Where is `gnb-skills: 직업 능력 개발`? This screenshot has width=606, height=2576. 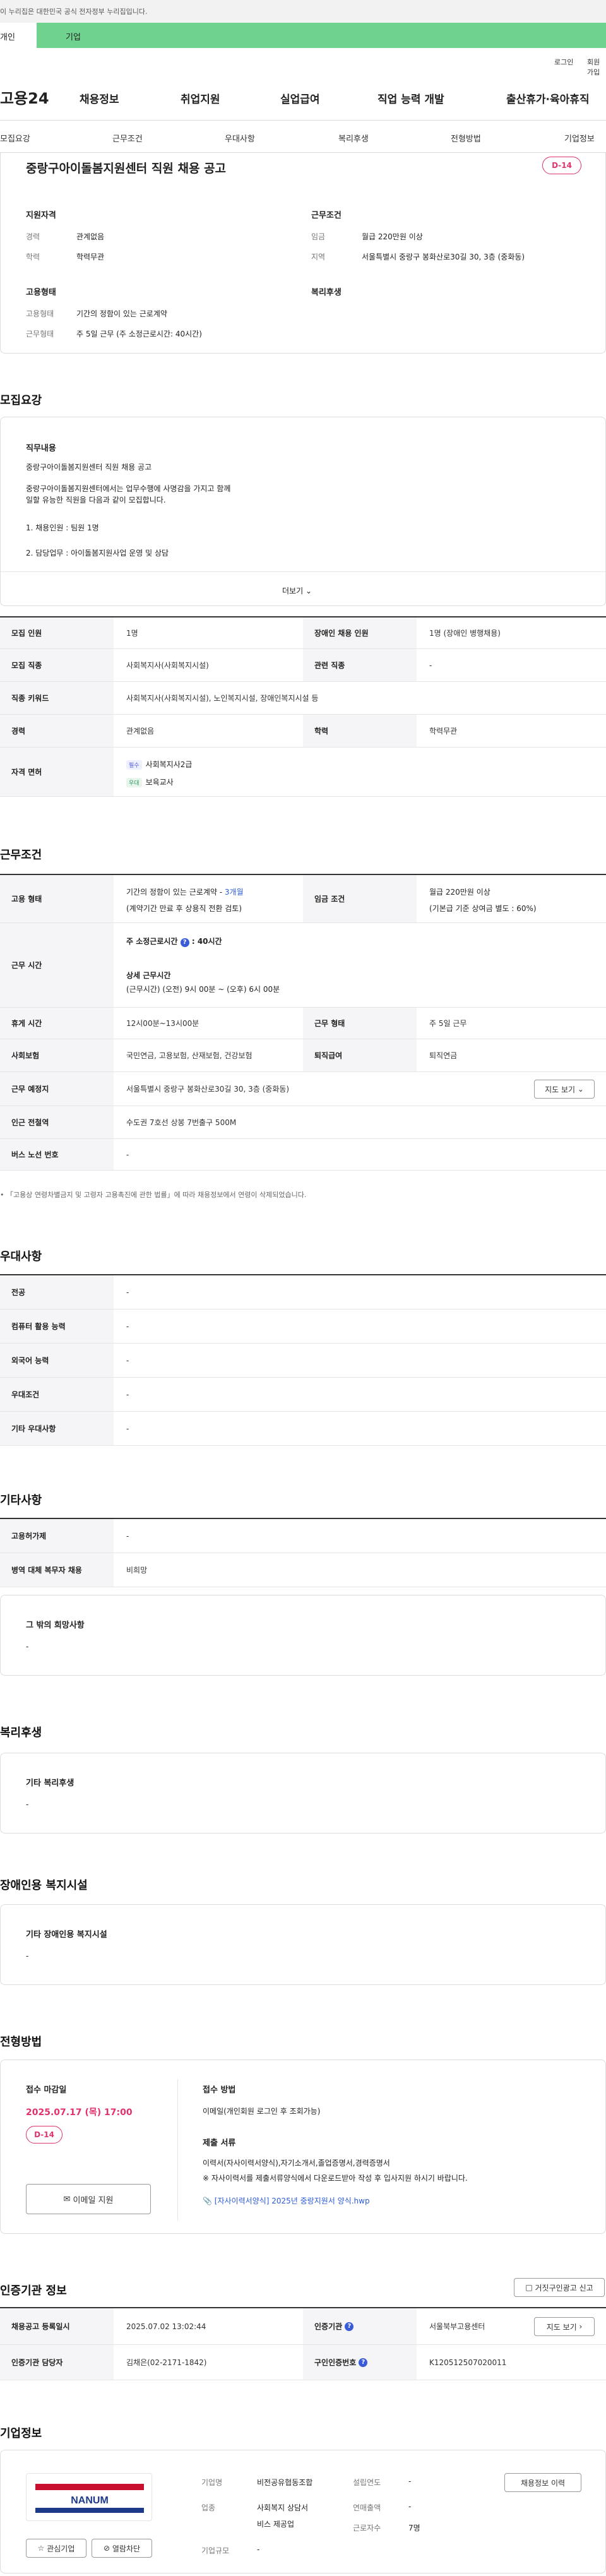 gnb-skills: 직업 능력 개발 is located at coordinates (410, 98).